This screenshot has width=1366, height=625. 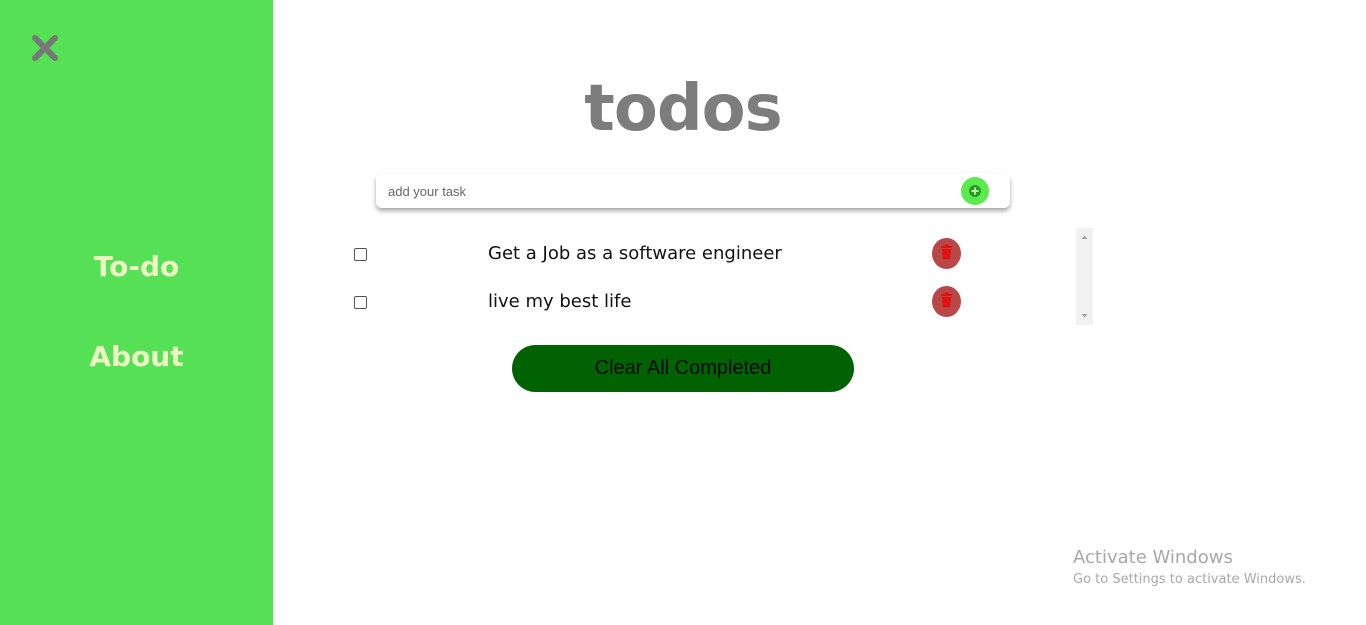 What do you see at coordinates (1084, 276) in the screenshot?
I see `todo-list-scrollbar` at bounding box center [1084, 276].